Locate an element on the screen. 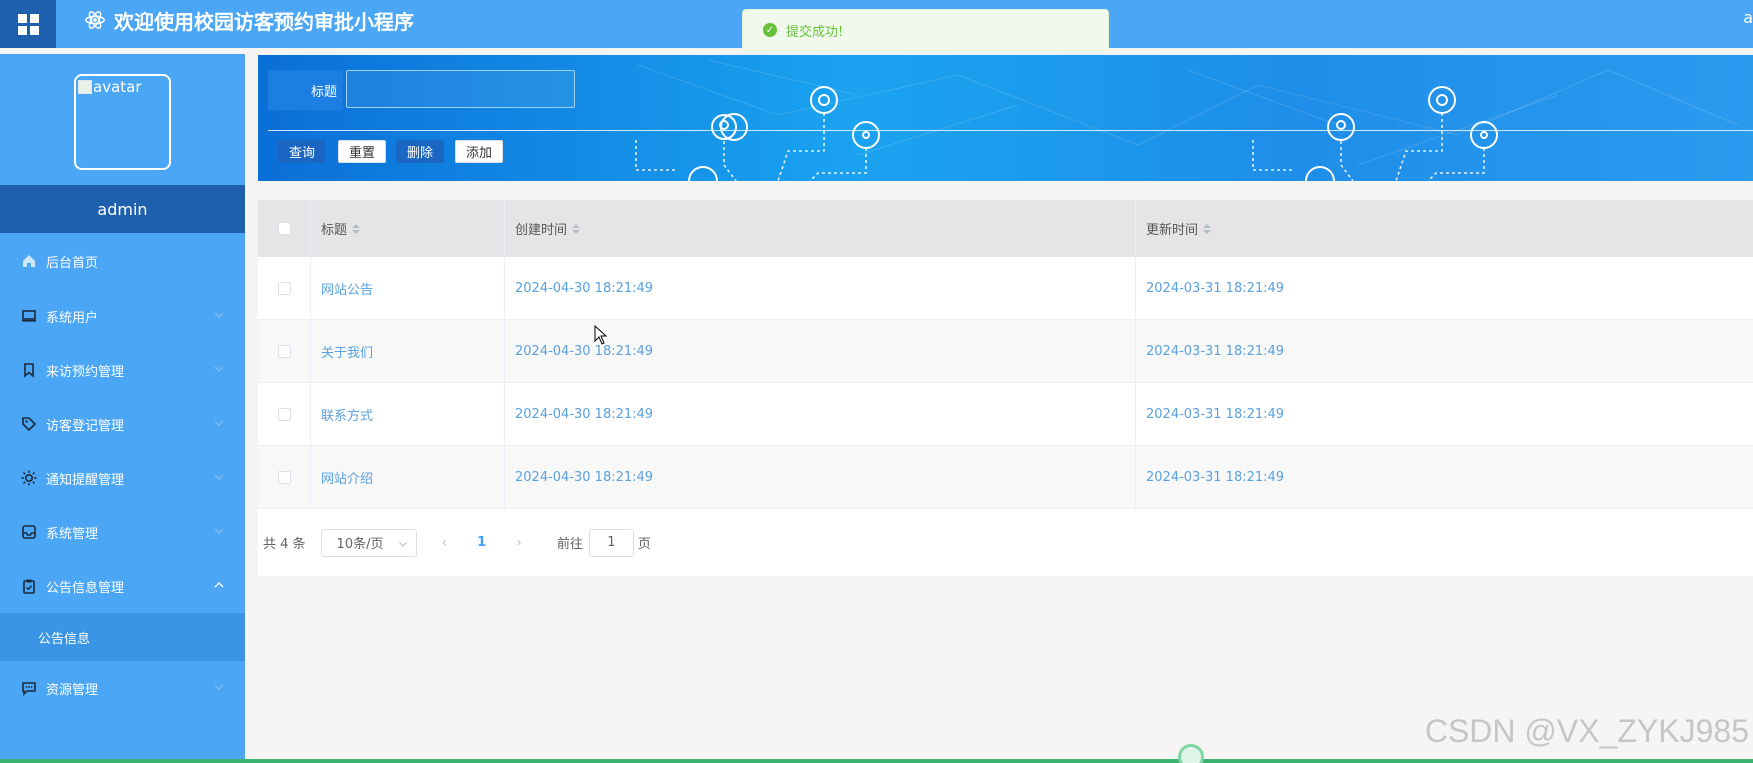 The image size is (1753, 763). clipboard-icon is located at coordinates (29, 586).